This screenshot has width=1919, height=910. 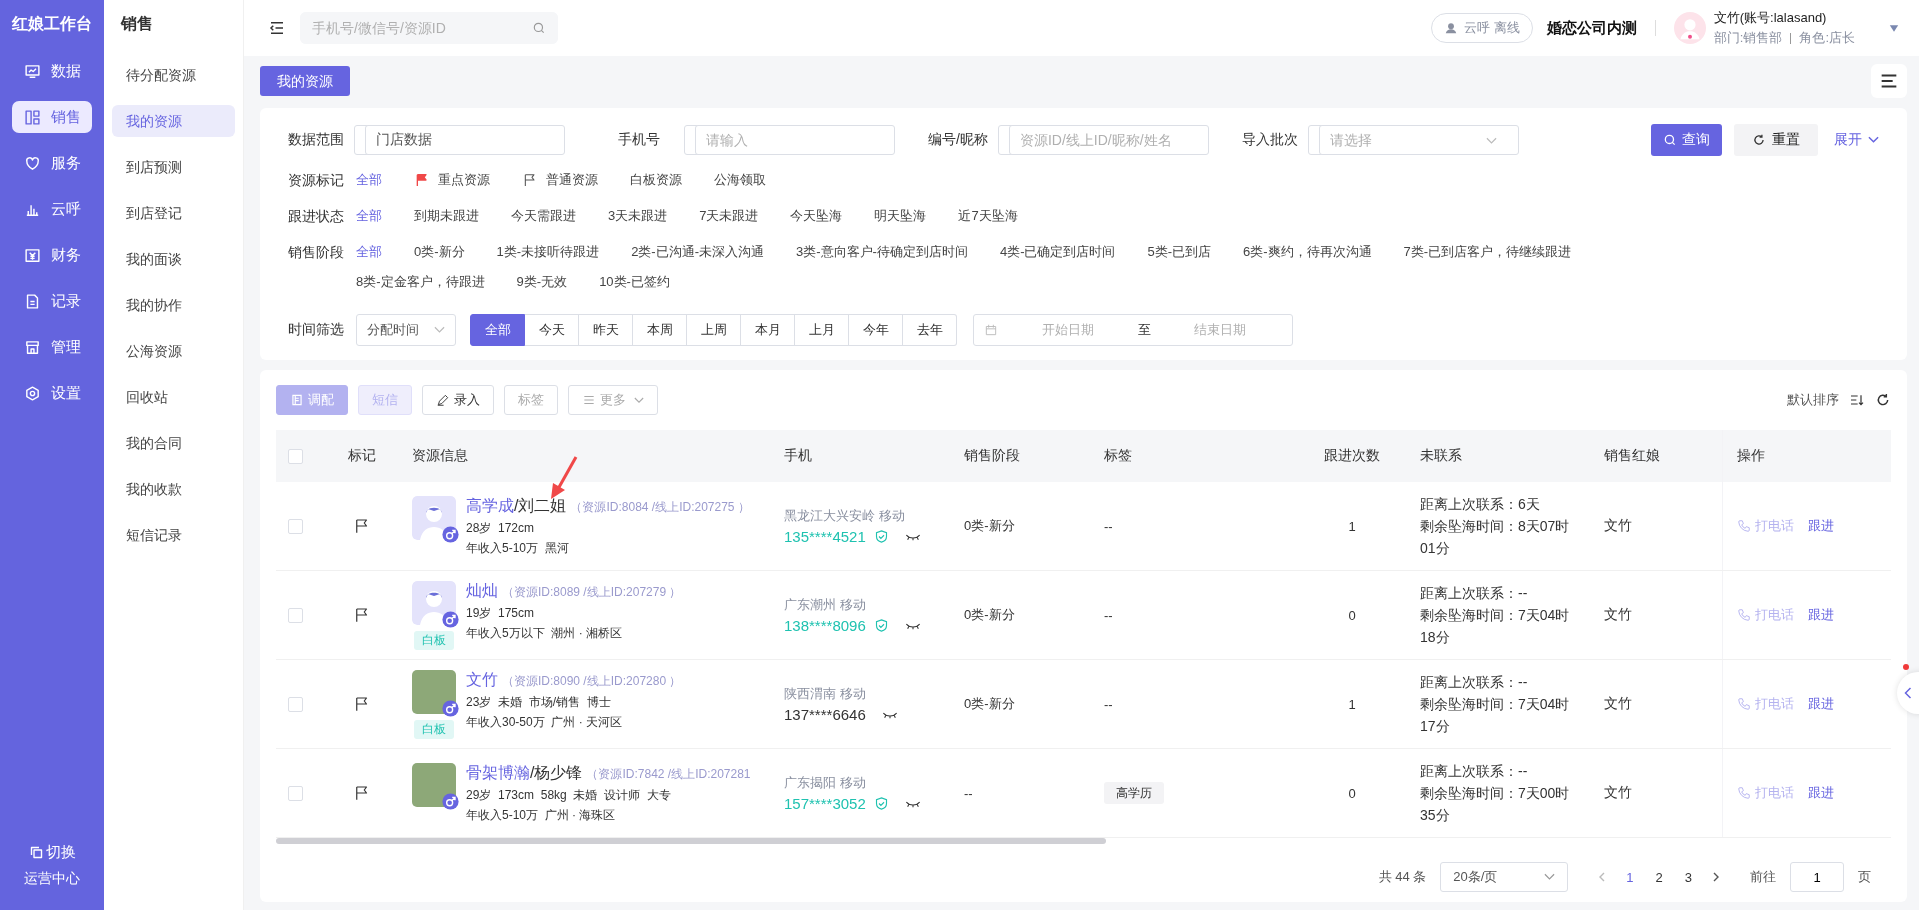 What do you see at coordinates (548, 252) in the screenshot?
I see `filter-option: 1类-未接听待跟进` at bounding box center [548, 252].